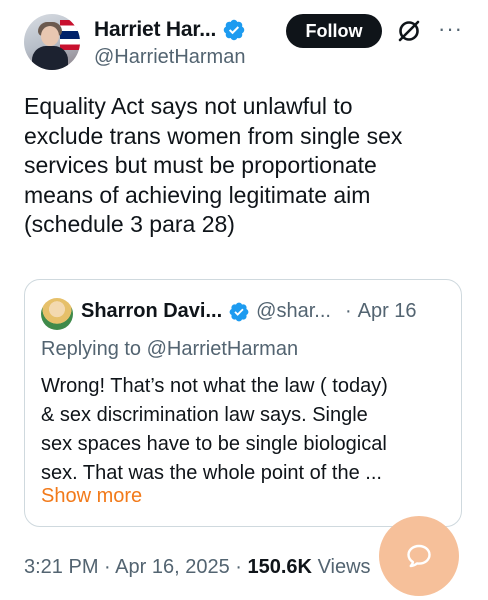 The image size is (488, 600). I want to click on quoted-author-avatar, so click(57, 314).